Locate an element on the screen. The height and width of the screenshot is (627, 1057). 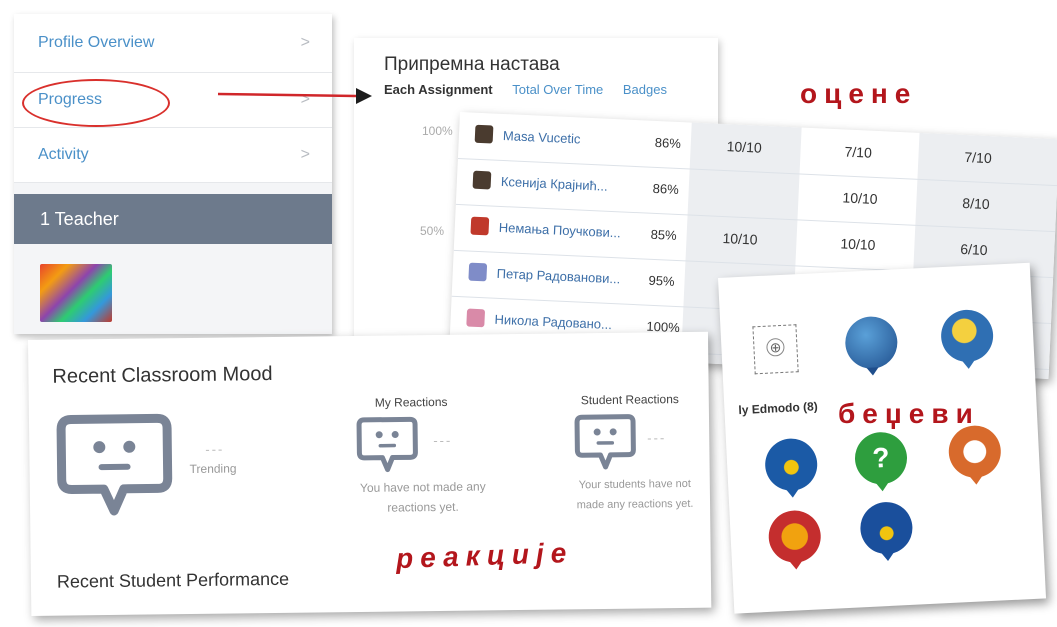
badges-annotation: беџеви is located at coordinates (909, 413).